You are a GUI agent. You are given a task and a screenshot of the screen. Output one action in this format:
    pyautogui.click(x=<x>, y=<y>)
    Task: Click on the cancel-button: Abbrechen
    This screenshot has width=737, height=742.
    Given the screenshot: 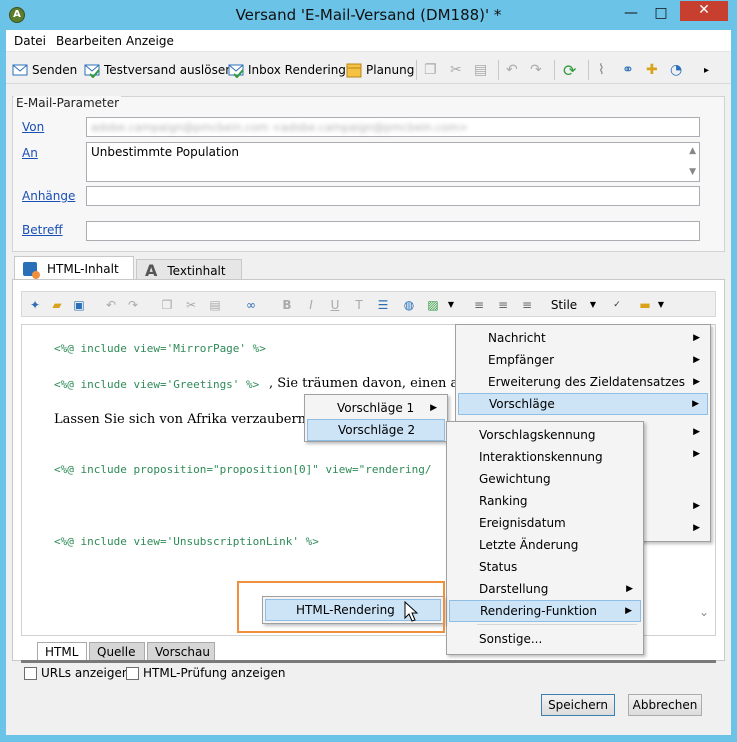 What is the action you would take?
    pyautogui.click(x=665, y=705)
    